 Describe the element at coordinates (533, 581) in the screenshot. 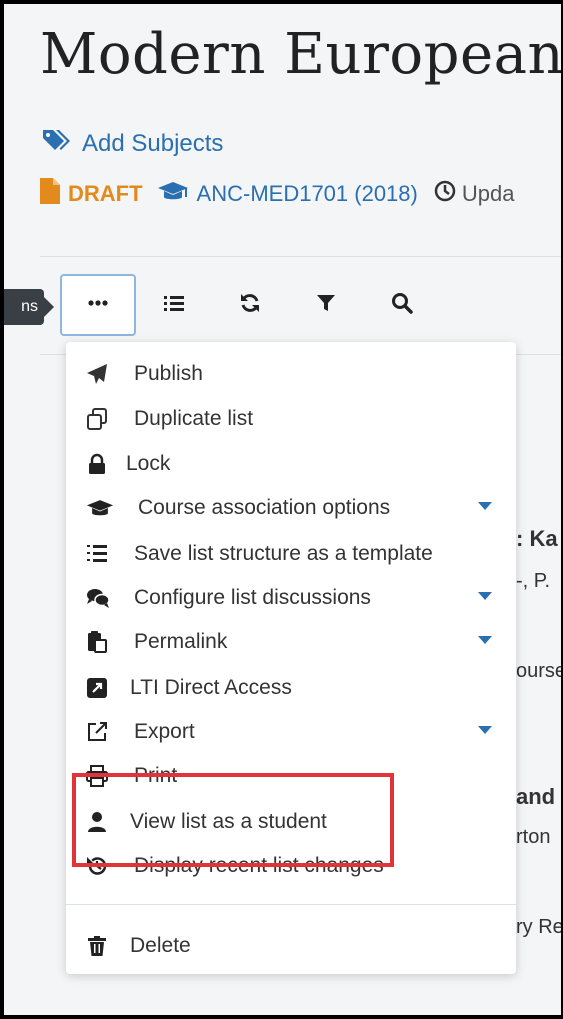

I see `background-text: -, P.` at that location.